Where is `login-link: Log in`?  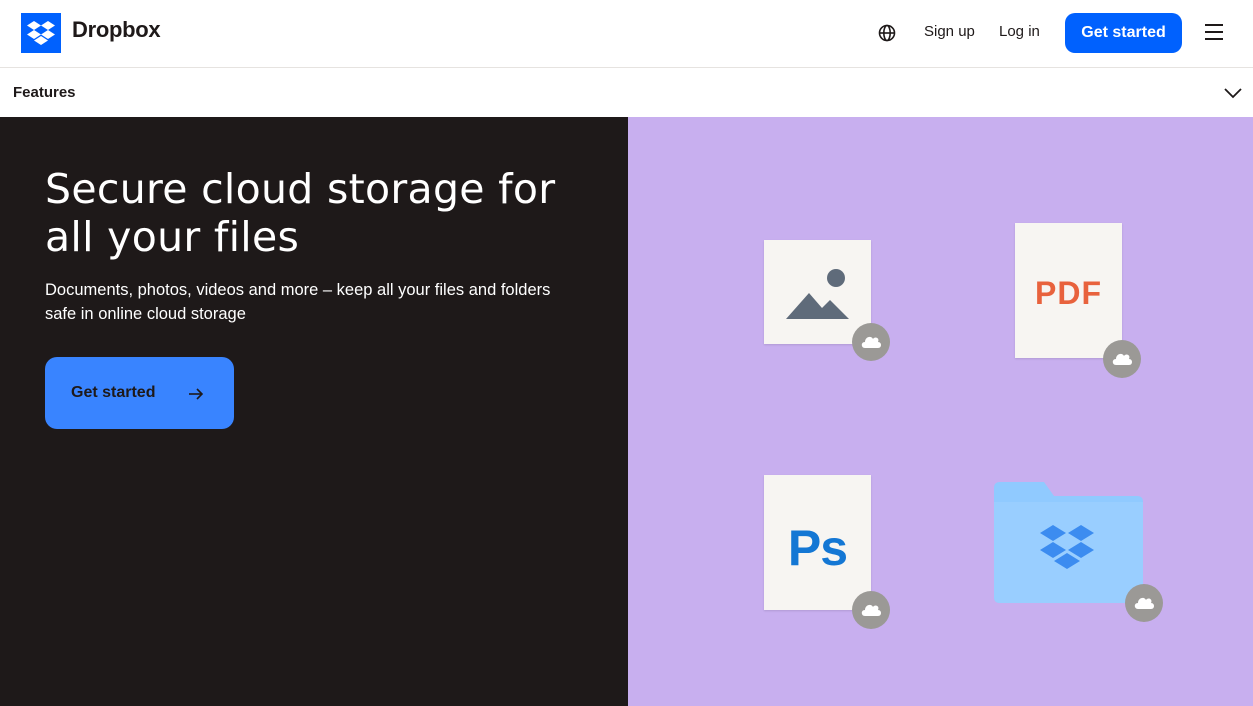
login-link: Log in is located at coordinates (1019, 31).